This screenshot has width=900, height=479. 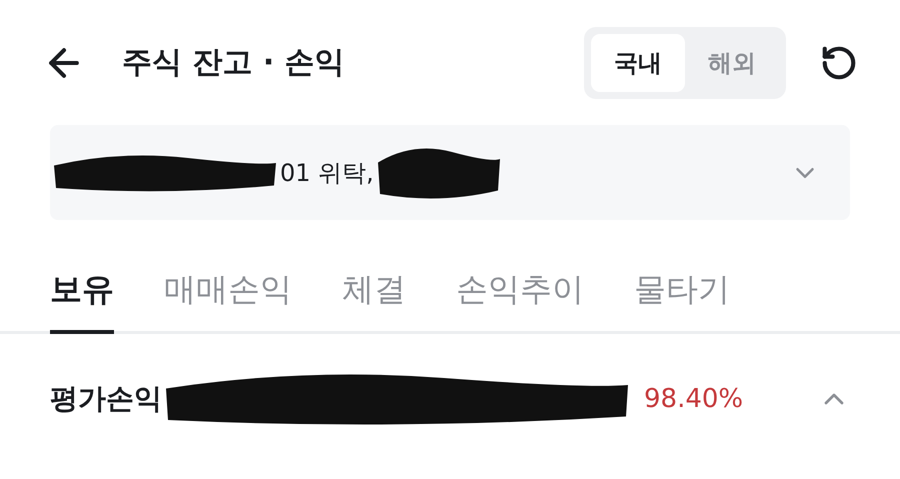 What do you see at coordinates (732, 63) in the screenshot?
I see `market-option: 해외` at bounding box center [732, 63].